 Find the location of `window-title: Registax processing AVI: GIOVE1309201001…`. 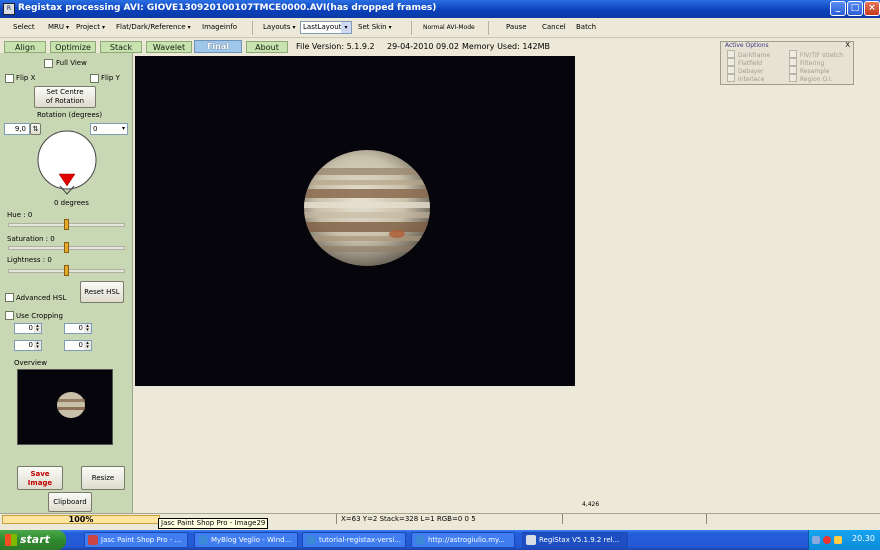

window-title: Registax processing AVI: GIOVE1309201001… is located at coordinates (227, 8).